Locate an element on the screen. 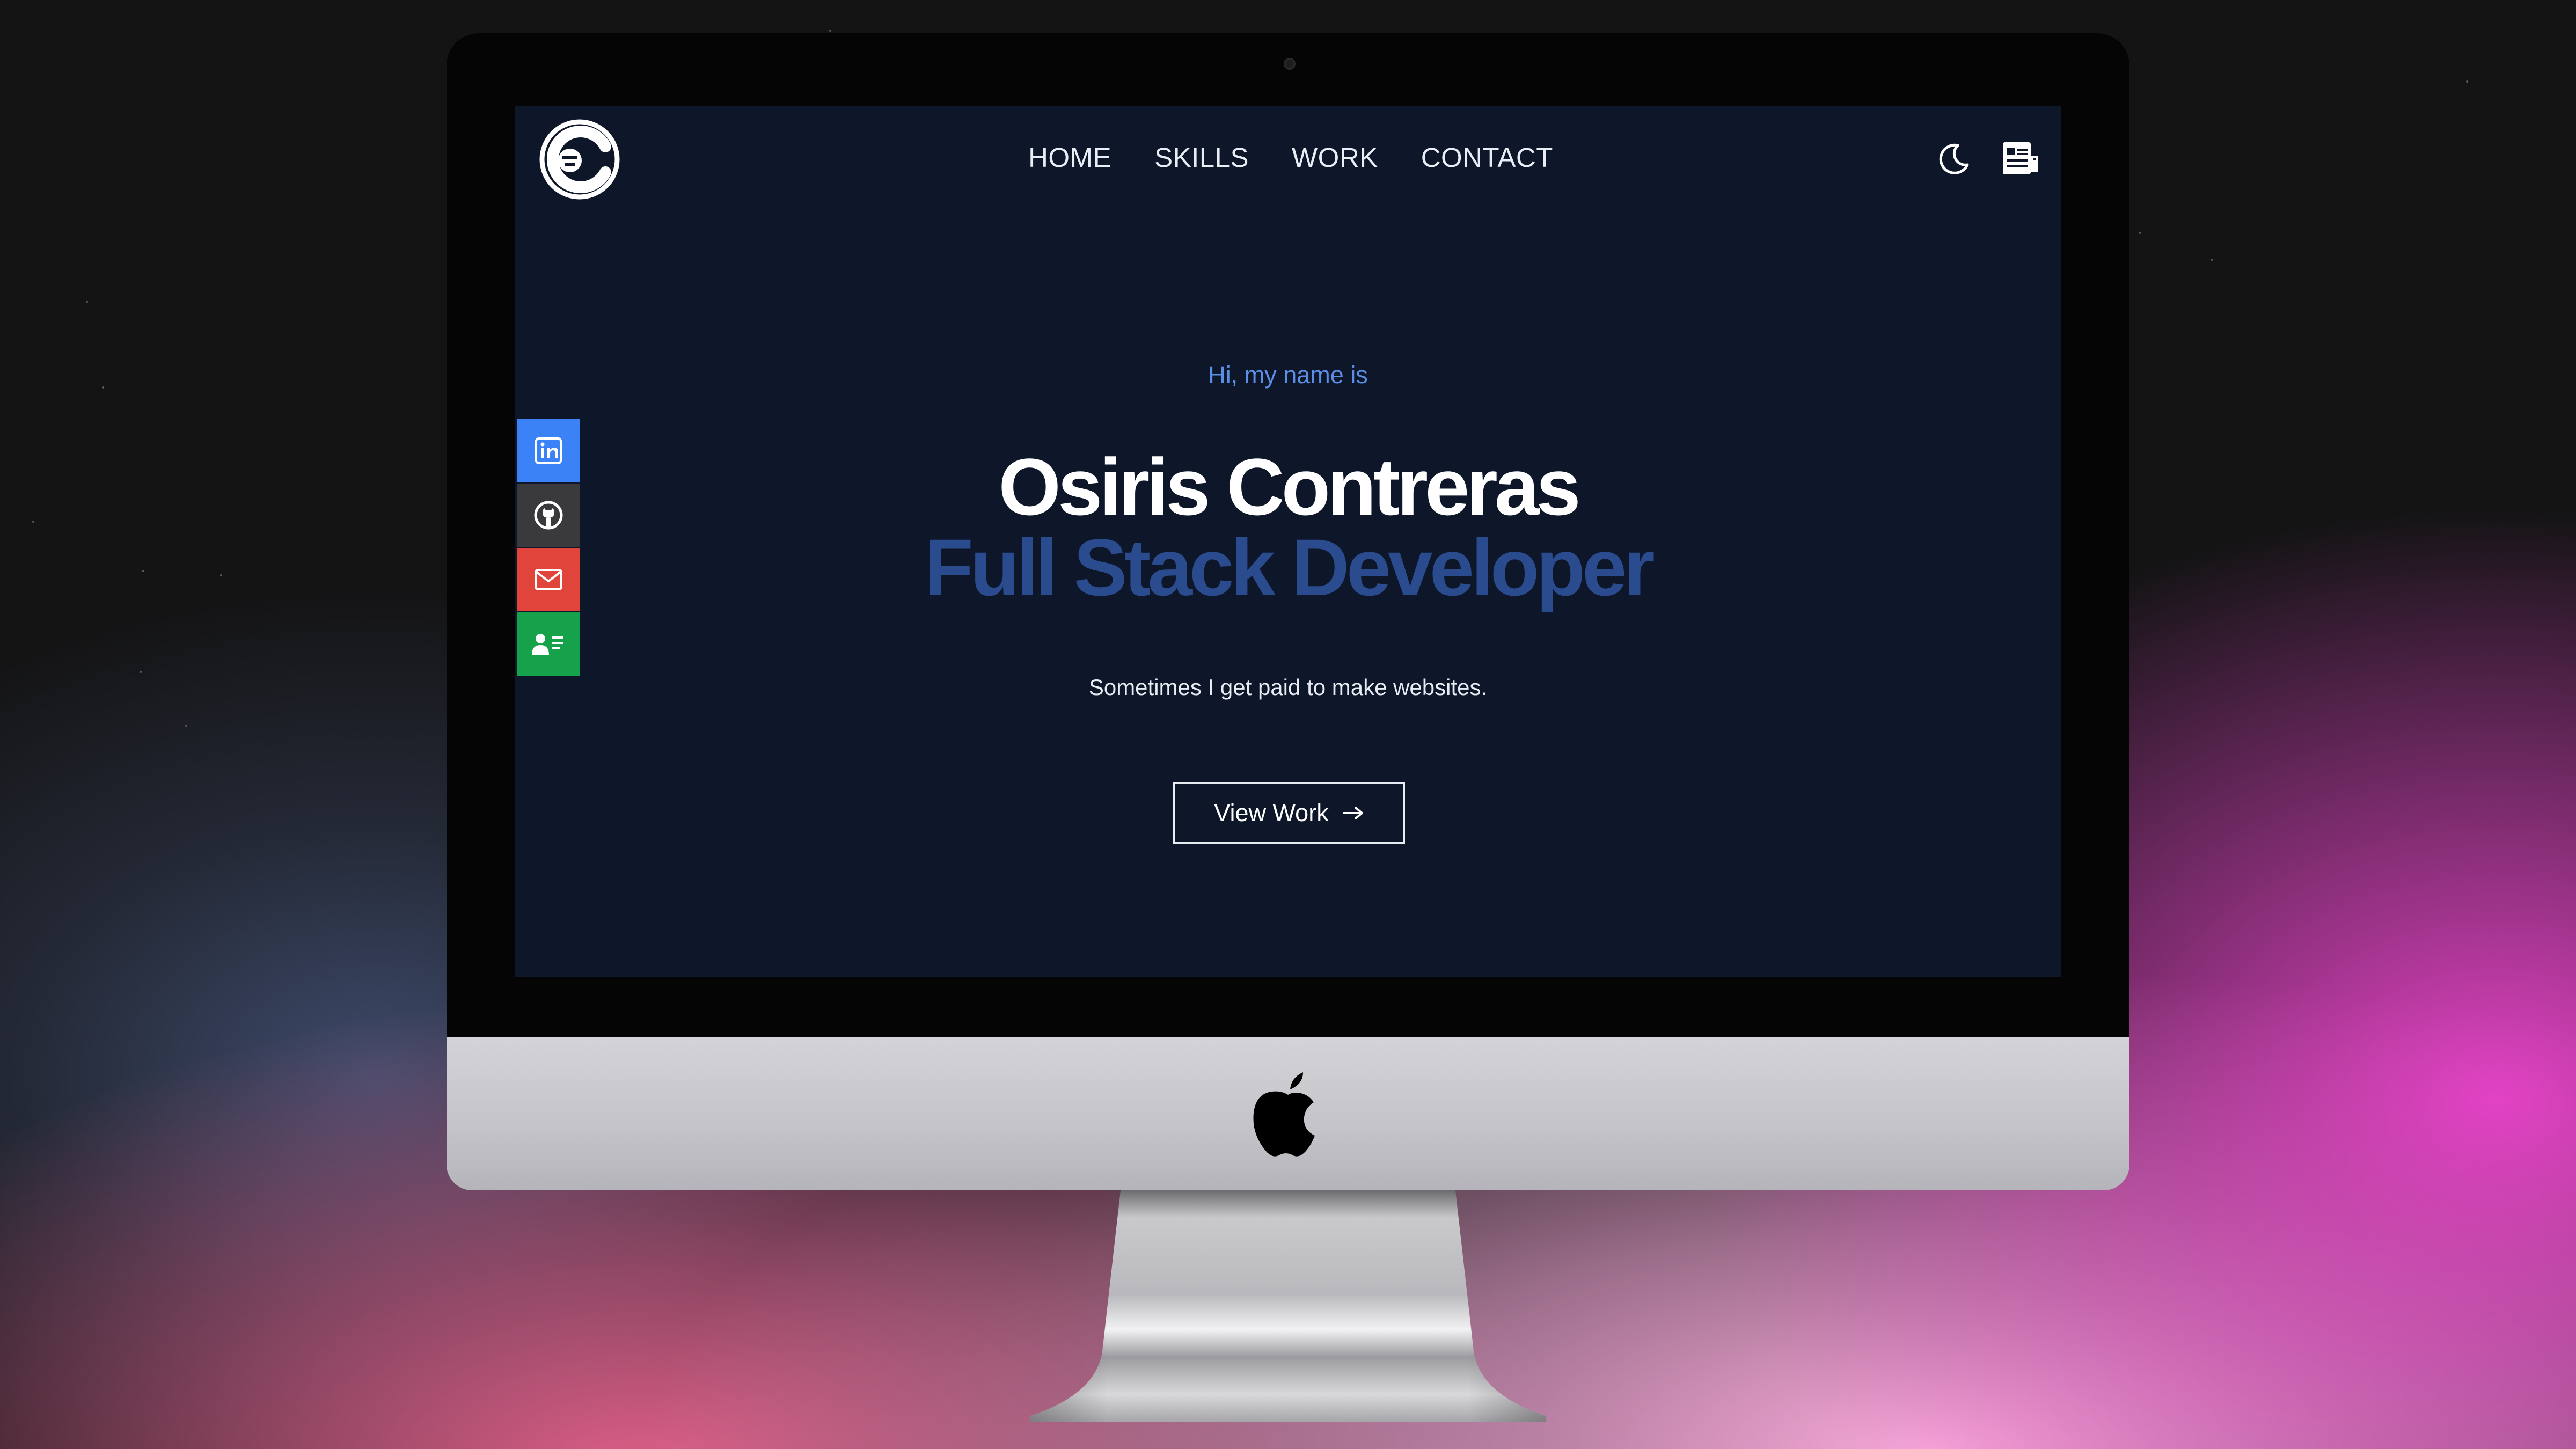  camera-icon is located at coordinates (1290, 64).